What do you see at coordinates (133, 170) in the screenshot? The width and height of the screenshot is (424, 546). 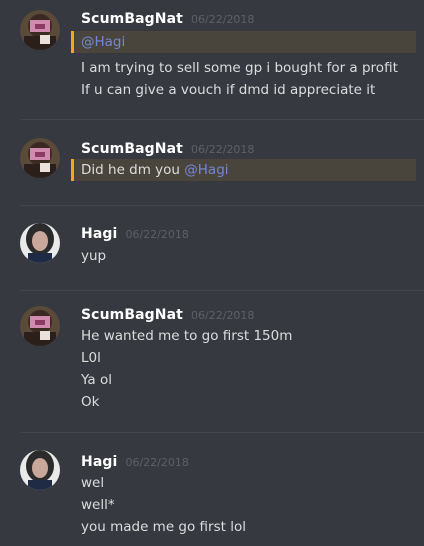 I see `message-text: Did he dm you` at bounding box center [133, 170].